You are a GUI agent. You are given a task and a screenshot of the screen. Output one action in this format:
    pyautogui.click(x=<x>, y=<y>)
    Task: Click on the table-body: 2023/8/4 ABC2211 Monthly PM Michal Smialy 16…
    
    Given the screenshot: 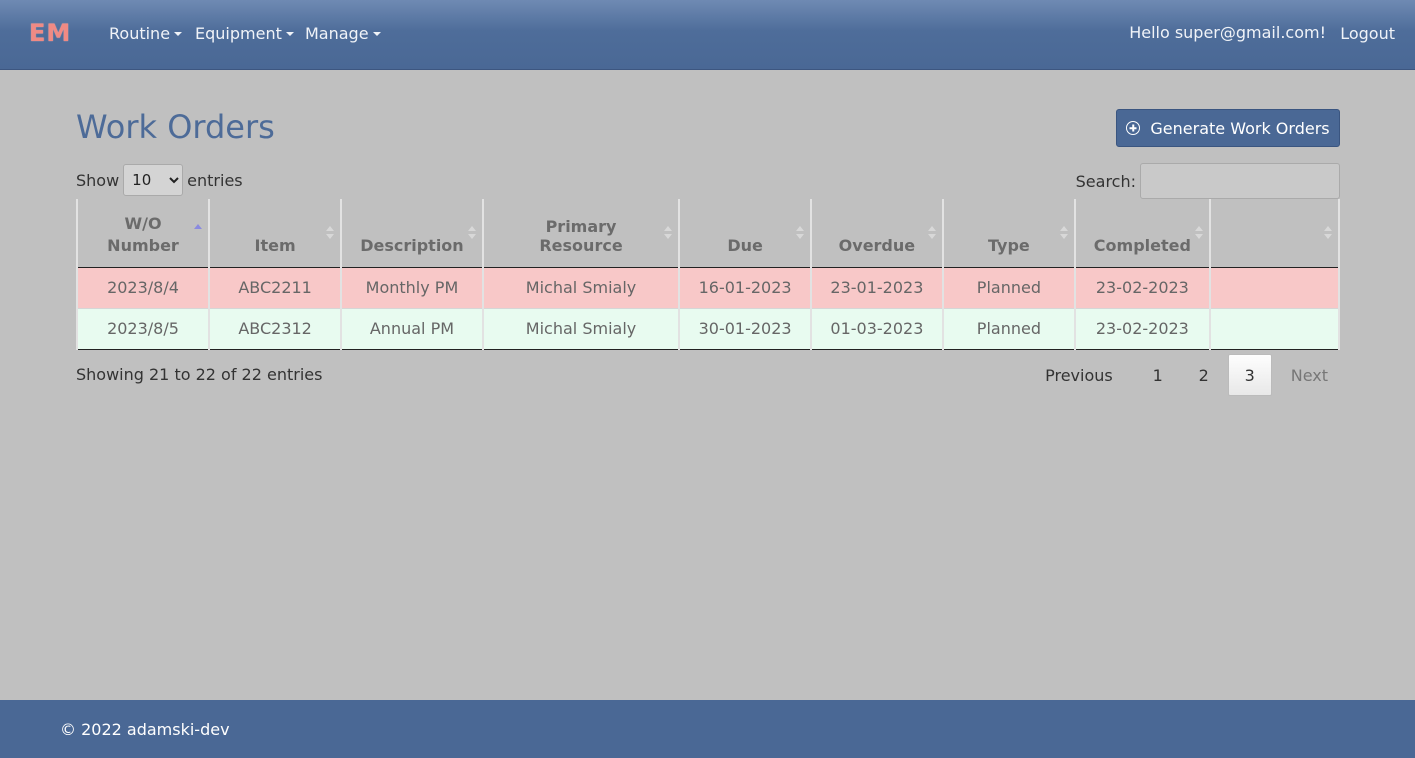 What is the action you would take?
    pyautogui.click(x=708, y=308)
    